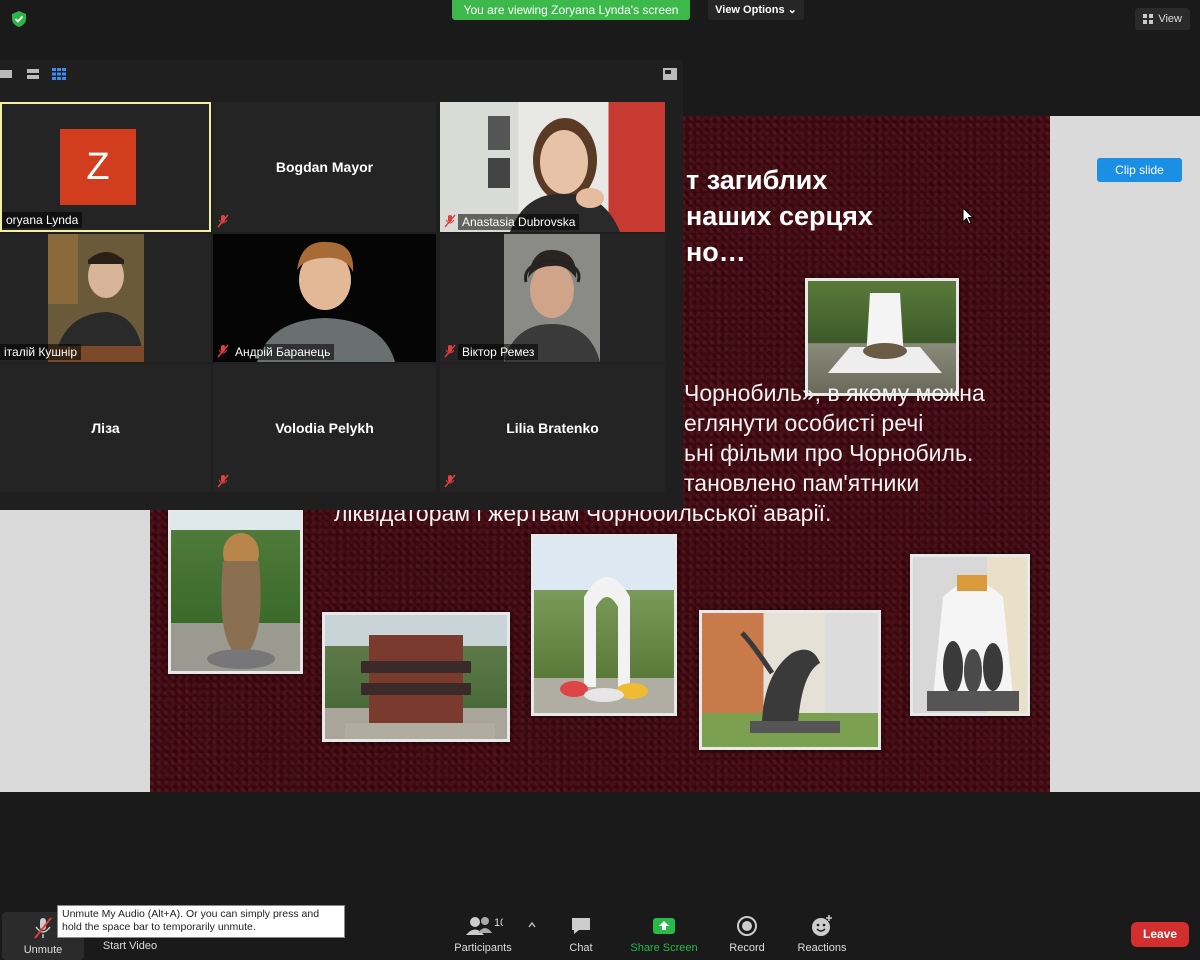  I want to click on gallery-toolbar, so click(341, 81).